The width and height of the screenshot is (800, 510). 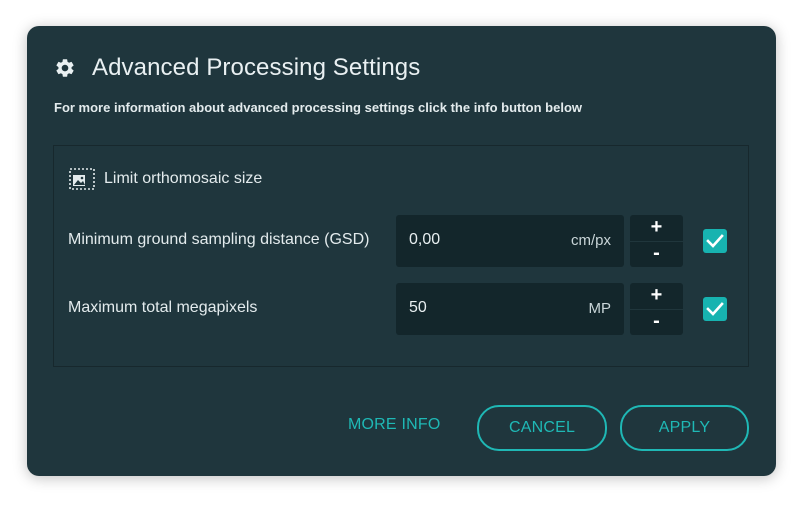 I want to click on dialog-header: Advanced Processing Settings, so click(x=237, y=68).